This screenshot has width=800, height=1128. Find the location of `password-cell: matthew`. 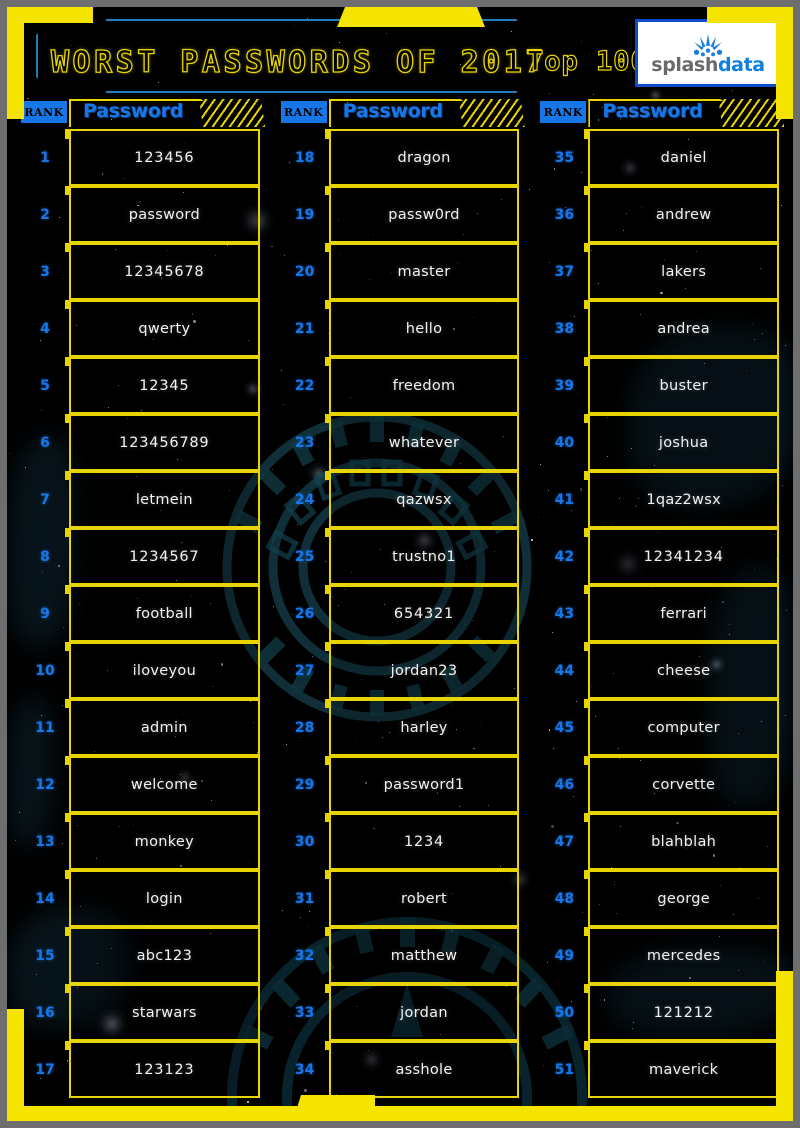

password-cell: matthew is located at coordinates (422, 955).